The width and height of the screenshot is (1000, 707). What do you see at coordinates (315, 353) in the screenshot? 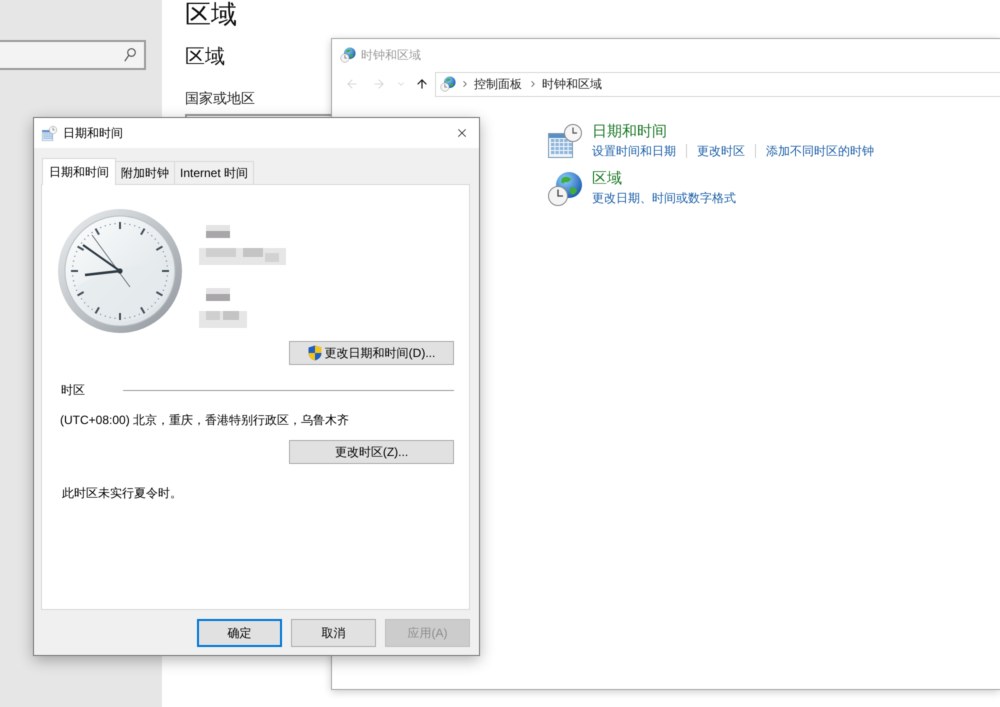
I see `shield-icon` at bounding box center [315, 353].